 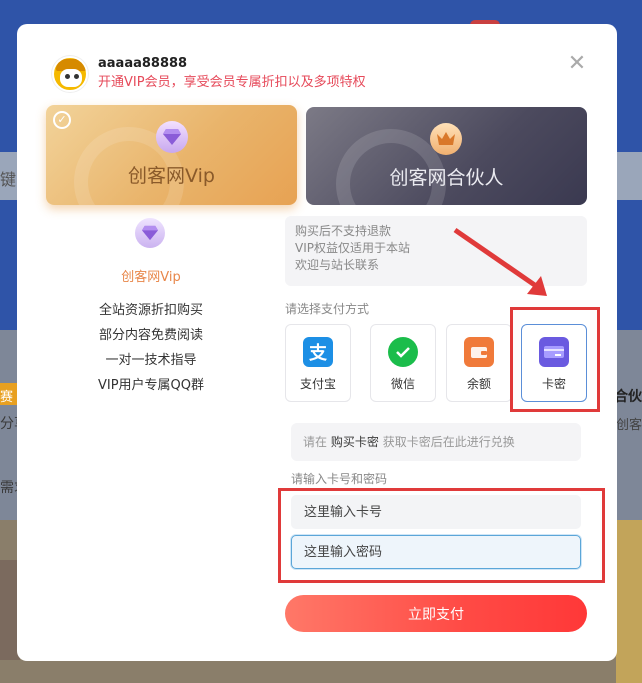 I want to click on payment-option-alipay: 支 支付宝, so click(x=318, y=363).